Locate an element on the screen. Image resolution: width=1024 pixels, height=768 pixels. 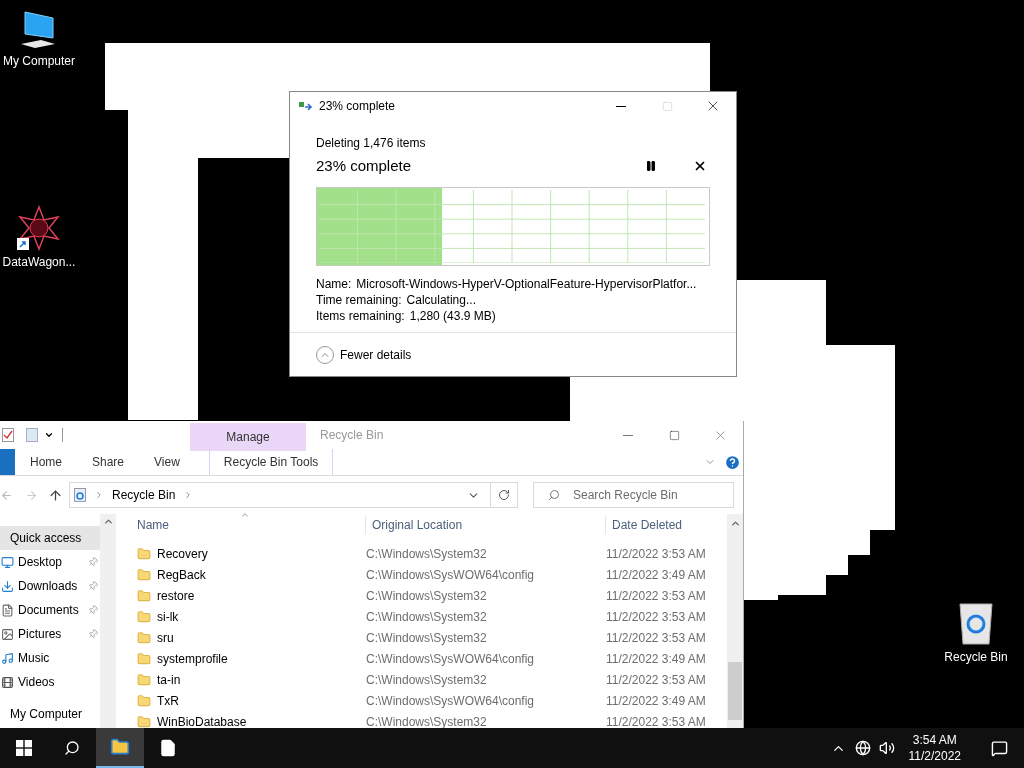
notifications-icon is located at coordinates (999, 748).